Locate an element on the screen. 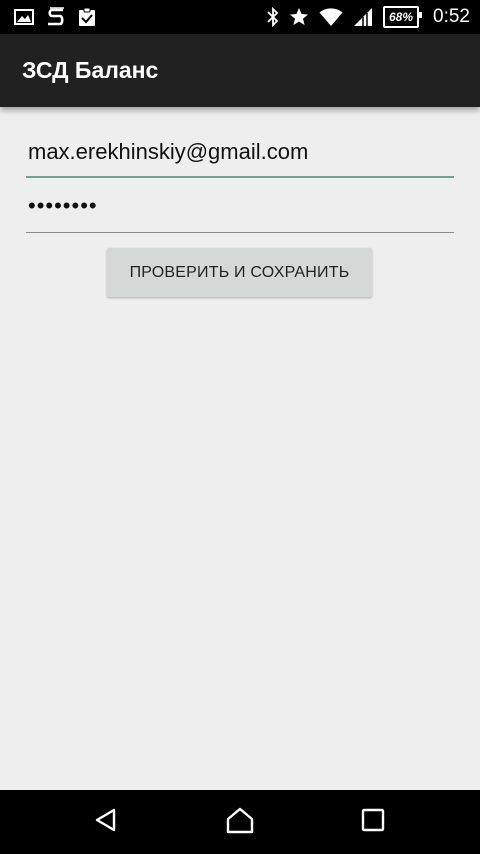 The width and height of the screenshot is (480, 854). star-icon is located at coordinates (299, 17).